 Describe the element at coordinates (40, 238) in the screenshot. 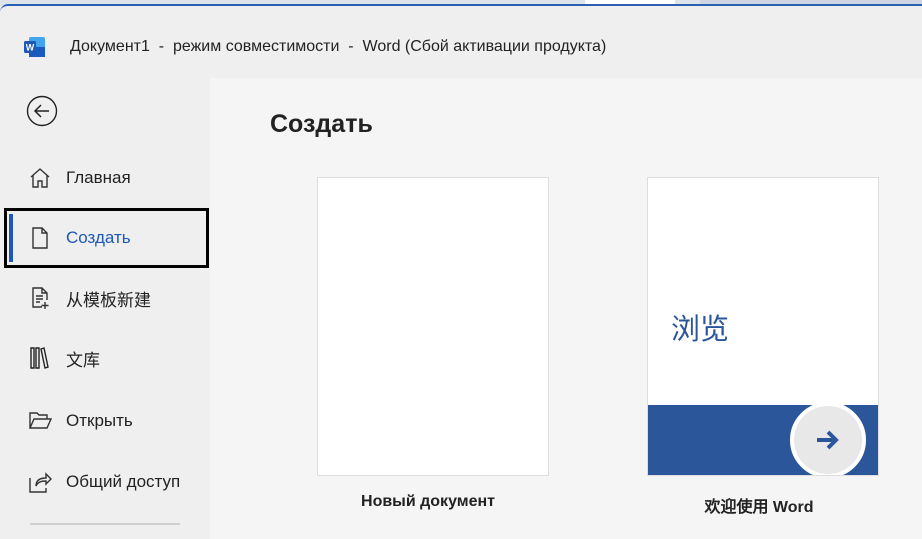

I see `new-document-icon` at that location.